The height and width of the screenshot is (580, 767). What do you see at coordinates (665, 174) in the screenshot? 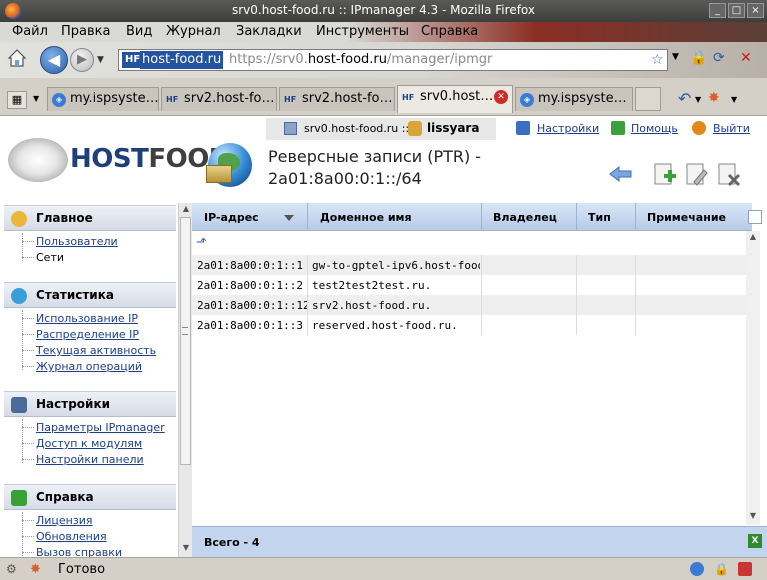
I see `add-record-icon` at bounding box center [665, 174].